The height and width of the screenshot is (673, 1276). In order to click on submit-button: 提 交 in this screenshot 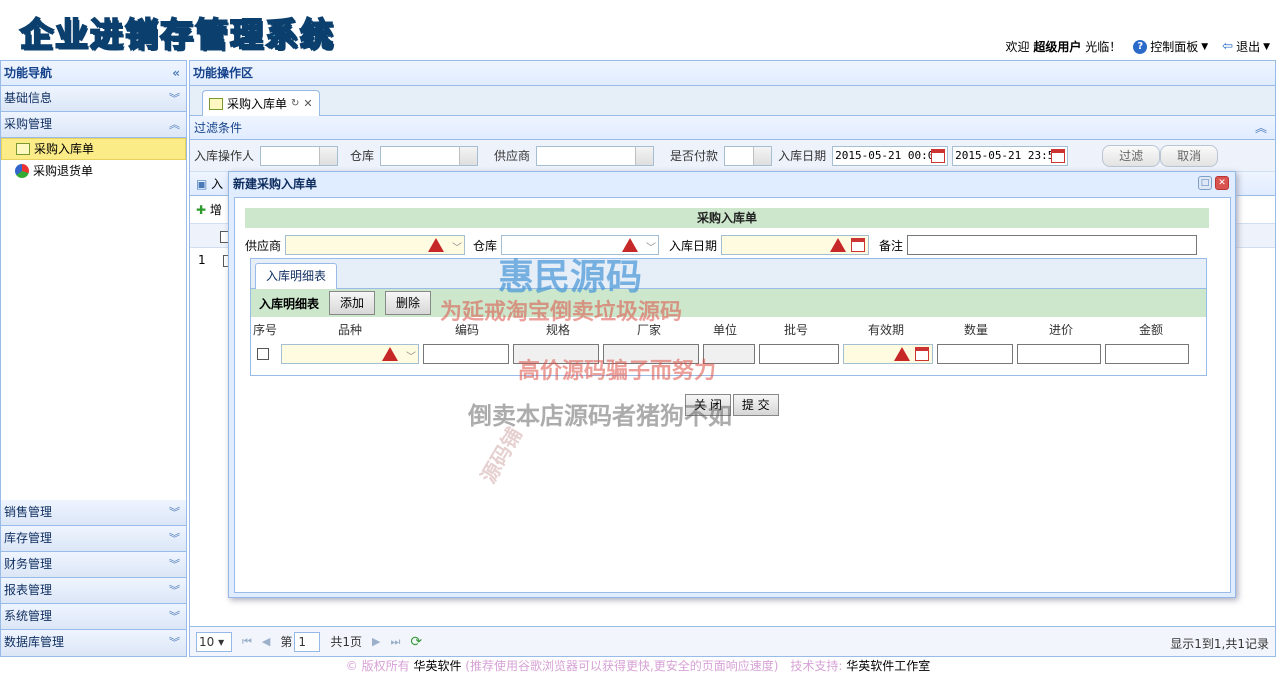, I will do `click(755, 405)`.